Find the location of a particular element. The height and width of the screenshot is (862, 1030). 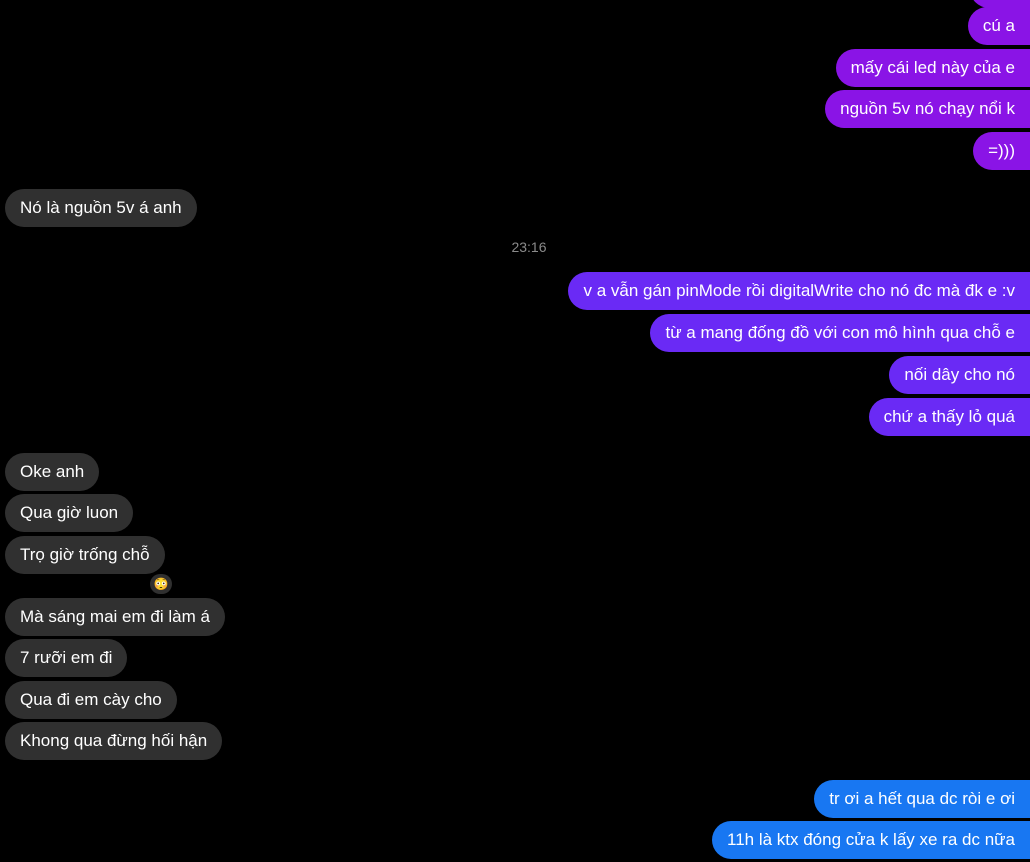

message-text: Qua đi em cày cho is located at coordinates (91, 699).